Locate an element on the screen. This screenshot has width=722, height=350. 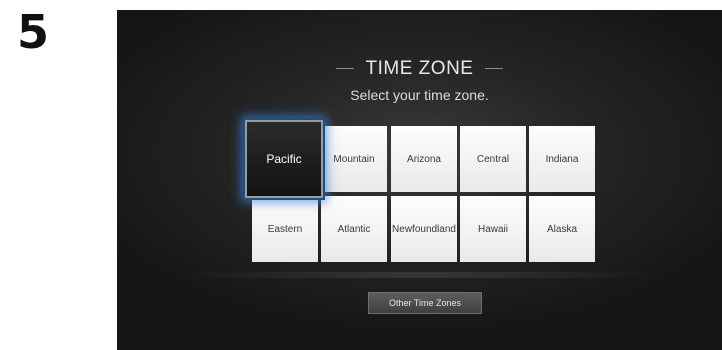
step-number: 5 is located at coordinates (33, 32).